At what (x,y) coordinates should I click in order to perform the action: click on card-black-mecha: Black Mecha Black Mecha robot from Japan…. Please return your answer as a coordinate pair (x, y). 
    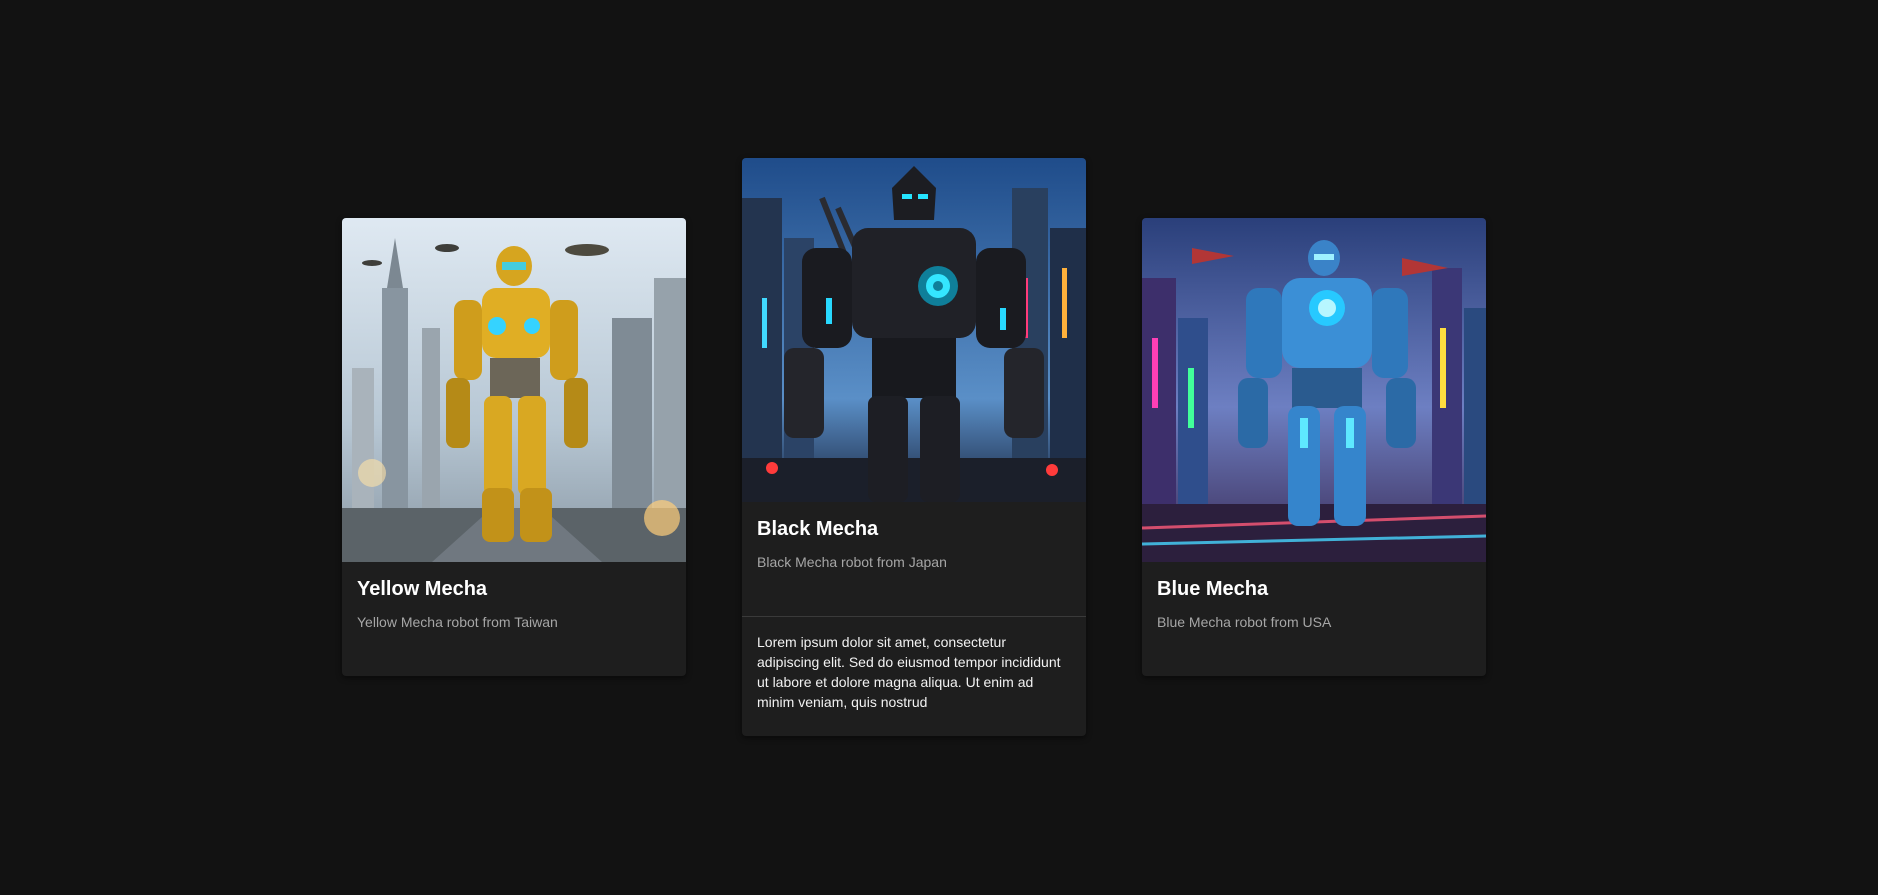
    Looking at the image, I should click on (914, 447).